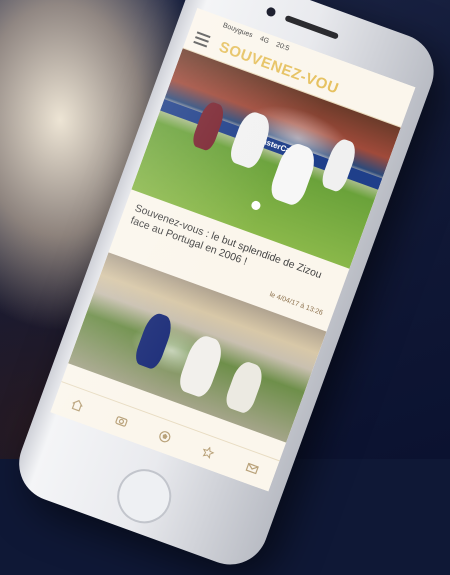 The image size is (450, 575). Describe the element at coordinates (202, 39) in the screenshot. I see `menu-icon` at that location.